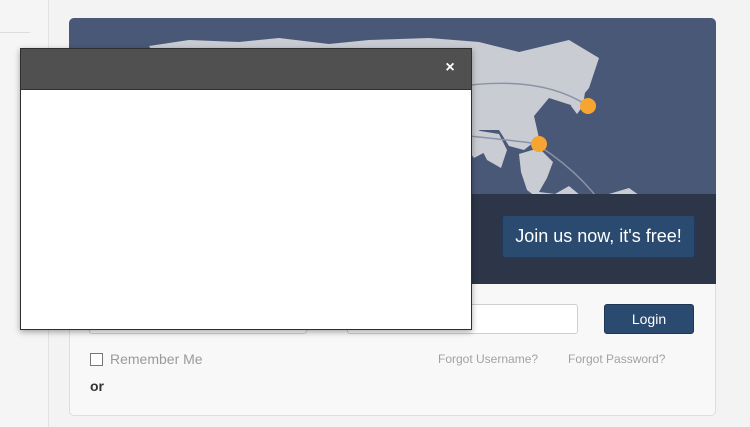  What do you see at coordinates (246, 69) in the screenshot?
I see `modal-header: ×` at bounding box center [246, 69].